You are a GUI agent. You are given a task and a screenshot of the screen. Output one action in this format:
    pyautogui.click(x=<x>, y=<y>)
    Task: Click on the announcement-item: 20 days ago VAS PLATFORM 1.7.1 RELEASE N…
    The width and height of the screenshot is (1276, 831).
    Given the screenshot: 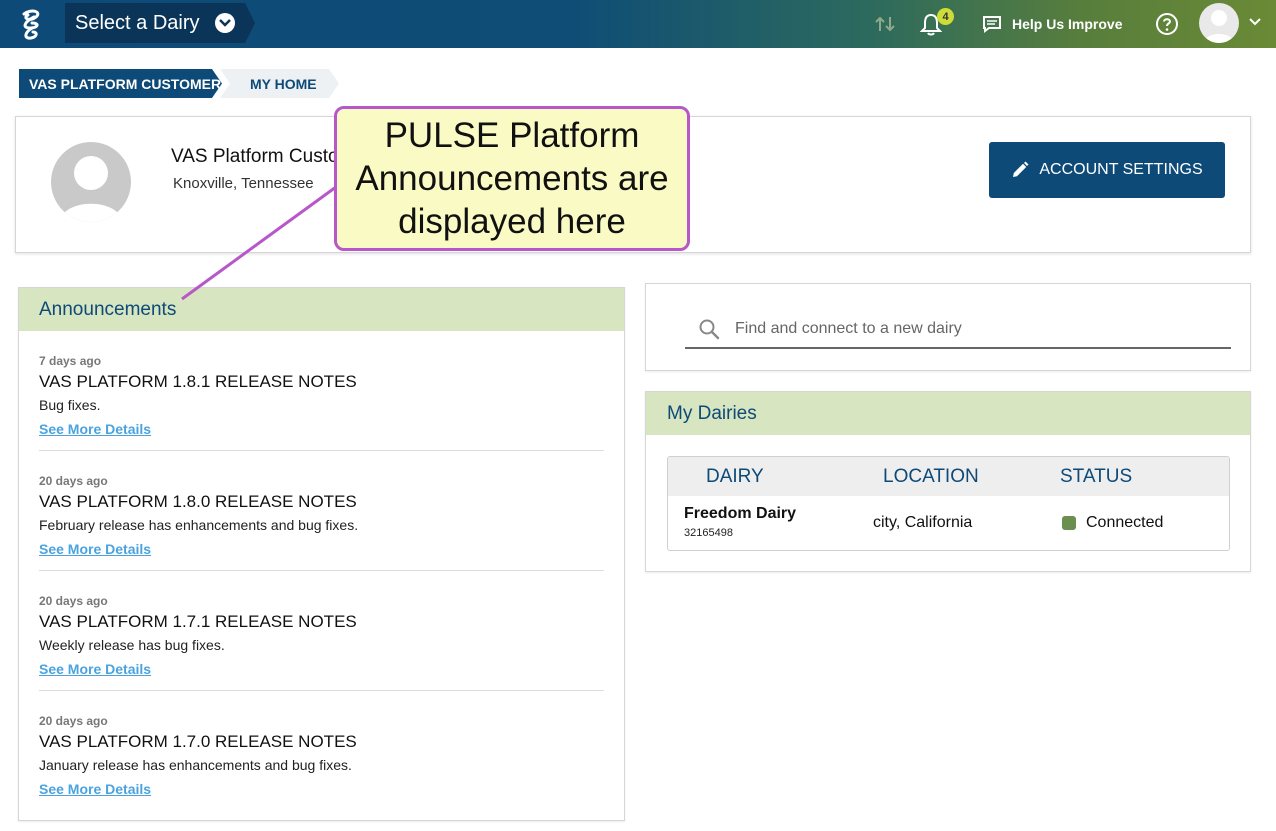 What is the action you would take?
    pyautogui.click(x=321, y=631)
    